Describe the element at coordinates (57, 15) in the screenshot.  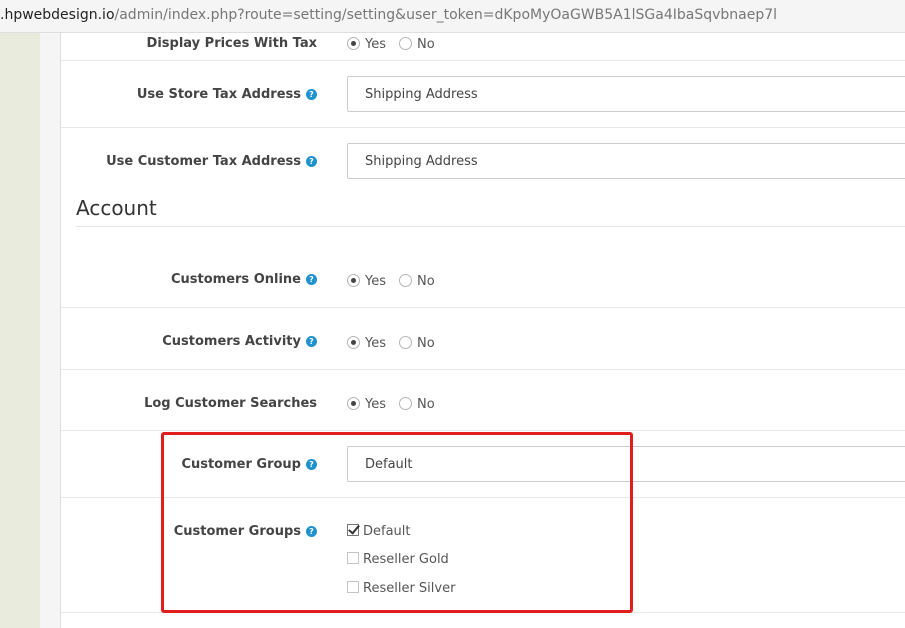
I see `url-host: .hpwebdesign.io` at that location.